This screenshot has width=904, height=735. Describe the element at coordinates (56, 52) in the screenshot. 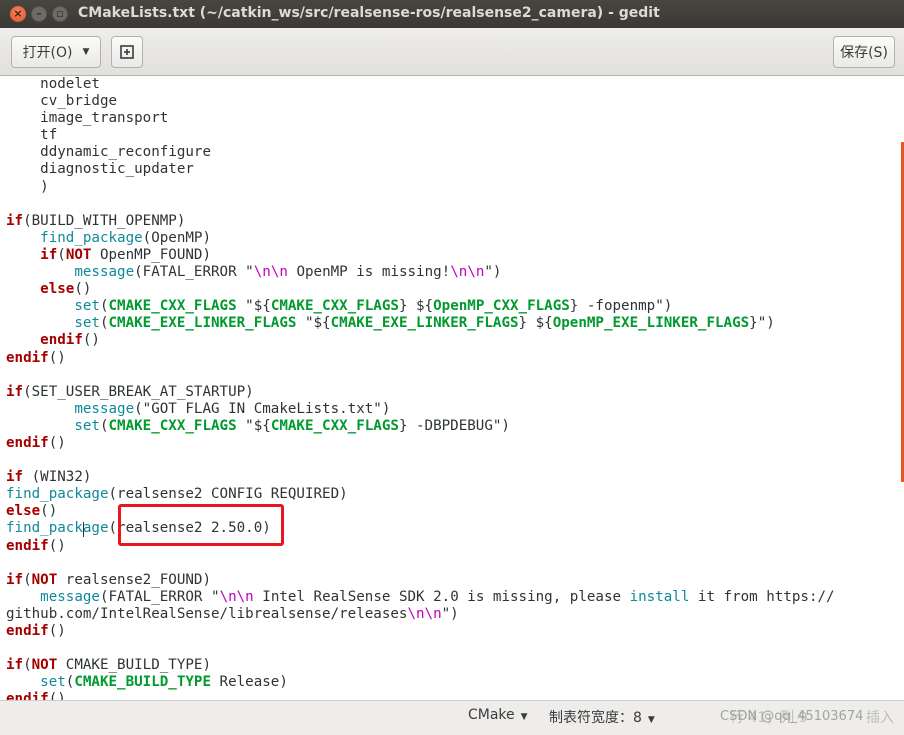

I see `open-button: 打开(O) ▼` at that location.